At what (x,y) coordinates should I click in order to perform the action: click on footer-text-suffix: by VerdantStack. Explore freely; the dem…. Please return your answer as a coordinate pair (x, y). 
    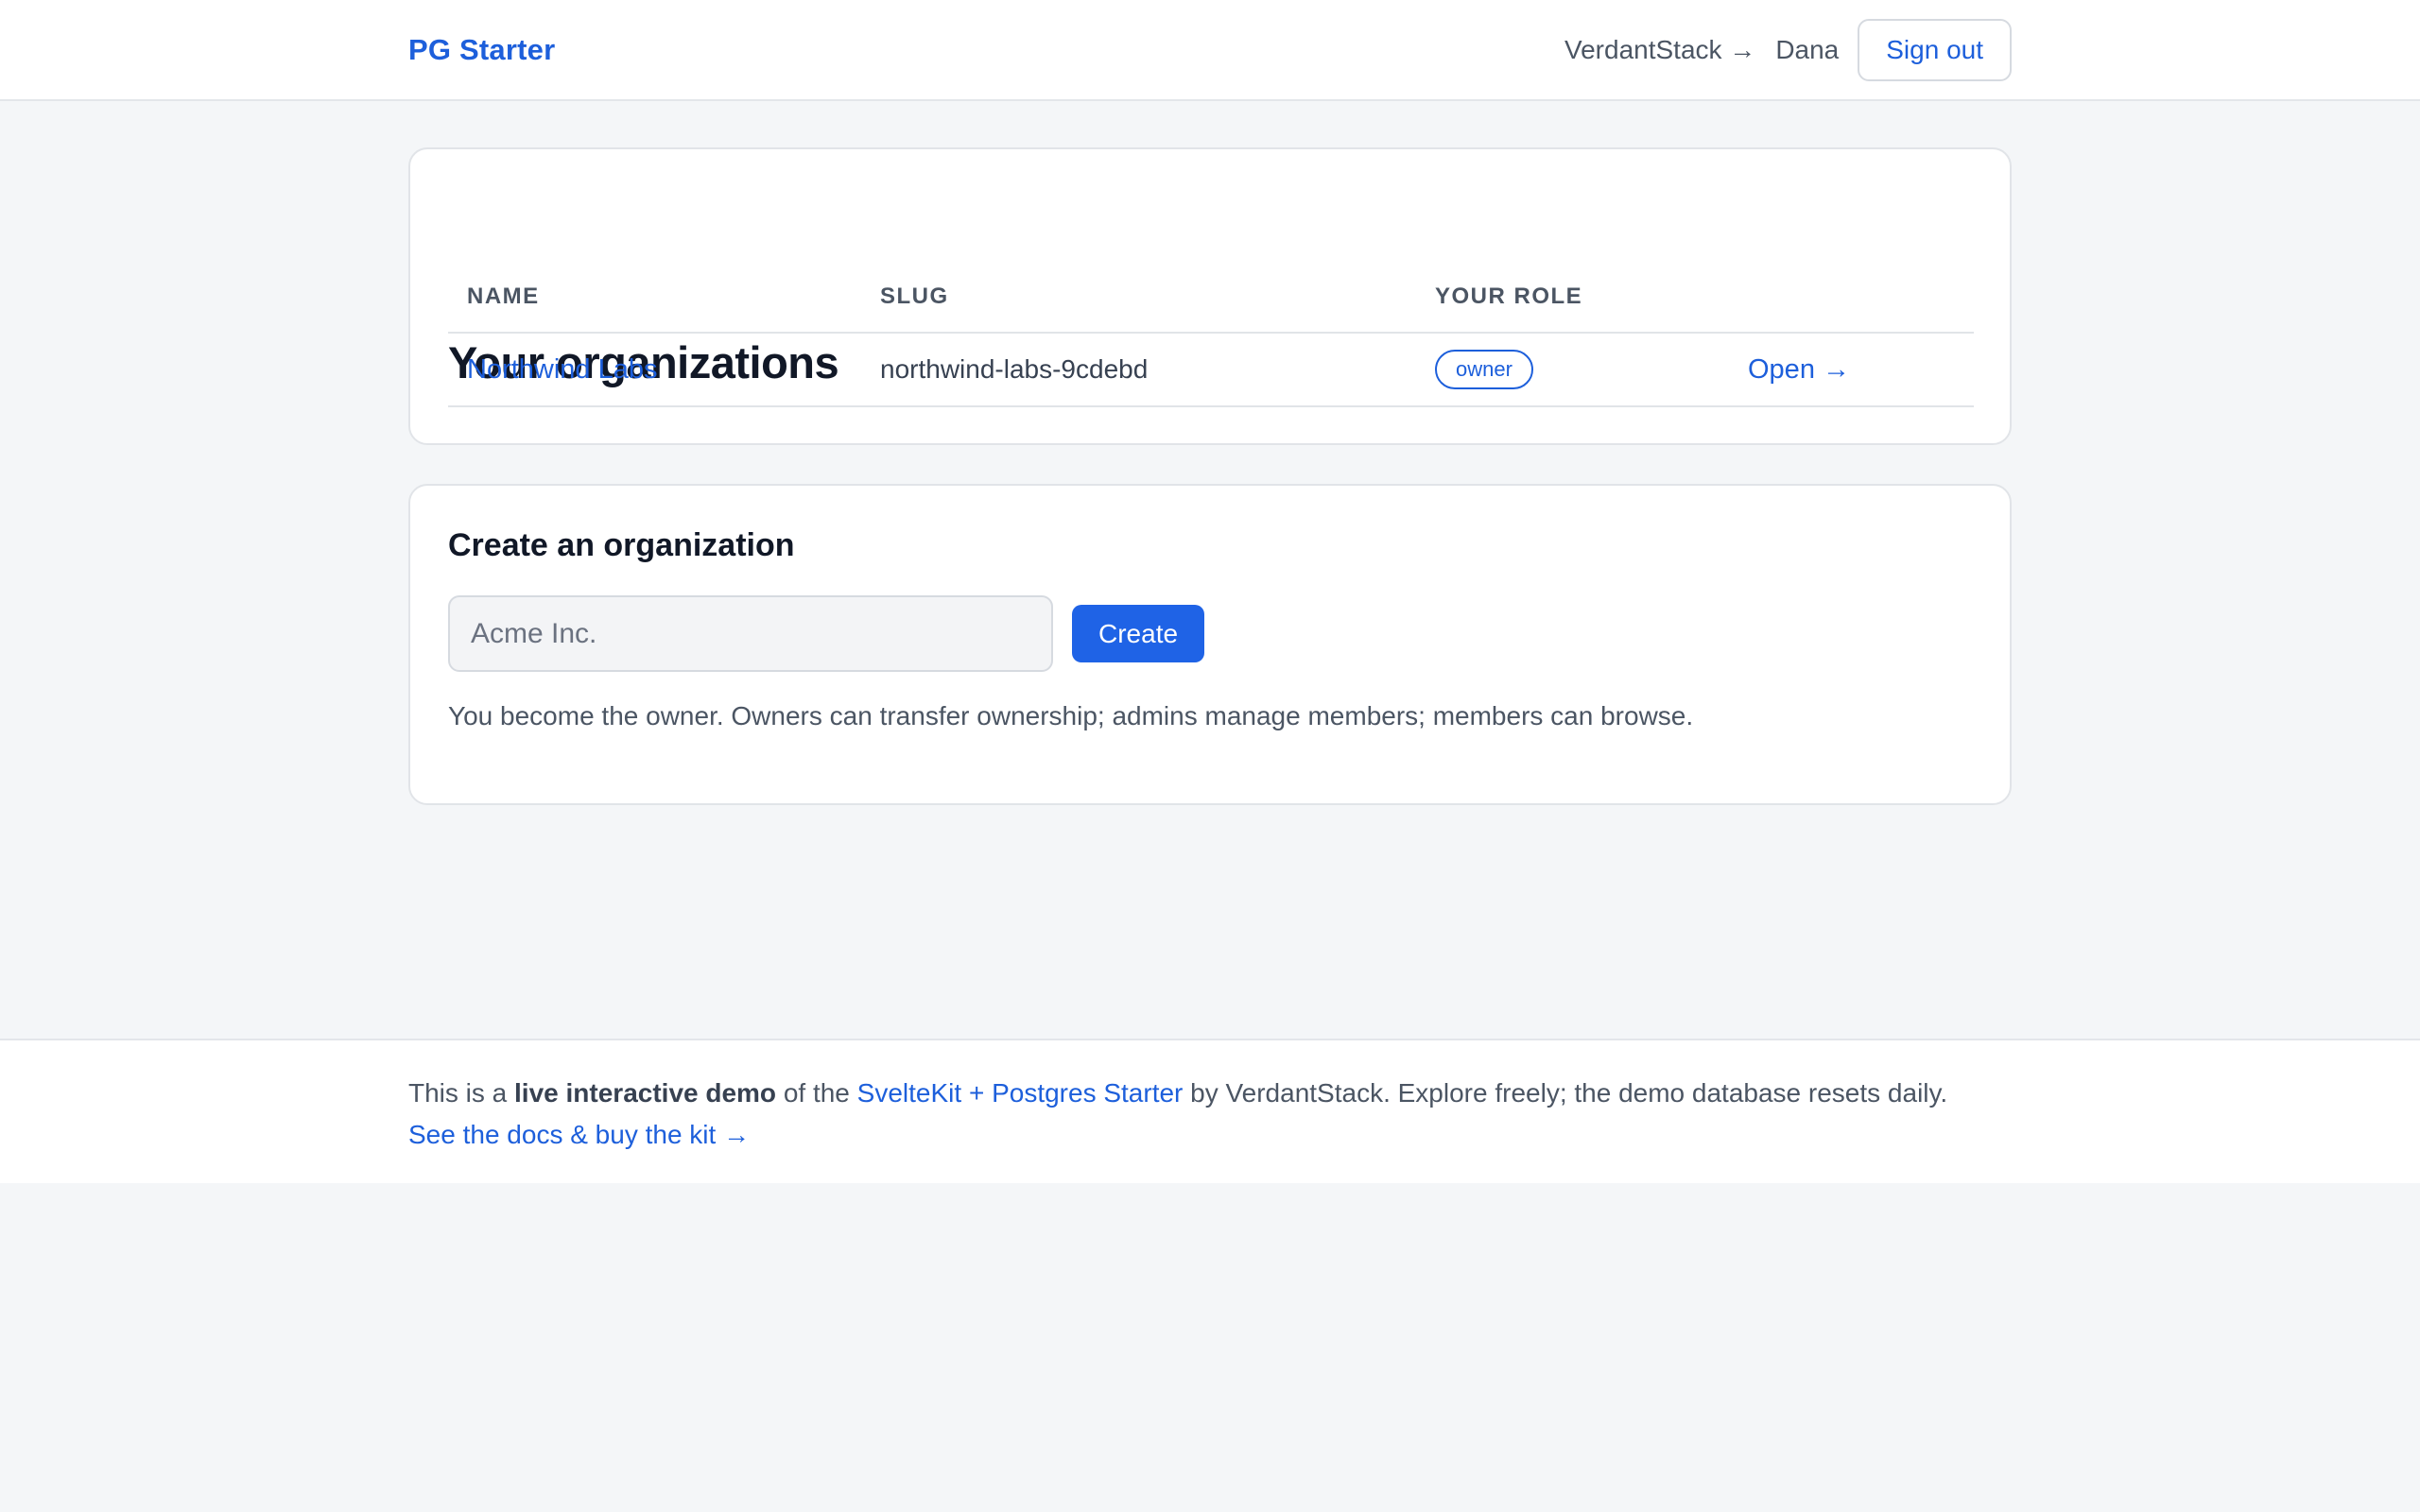
    Looking at the image, I should click on (1566, 1093).